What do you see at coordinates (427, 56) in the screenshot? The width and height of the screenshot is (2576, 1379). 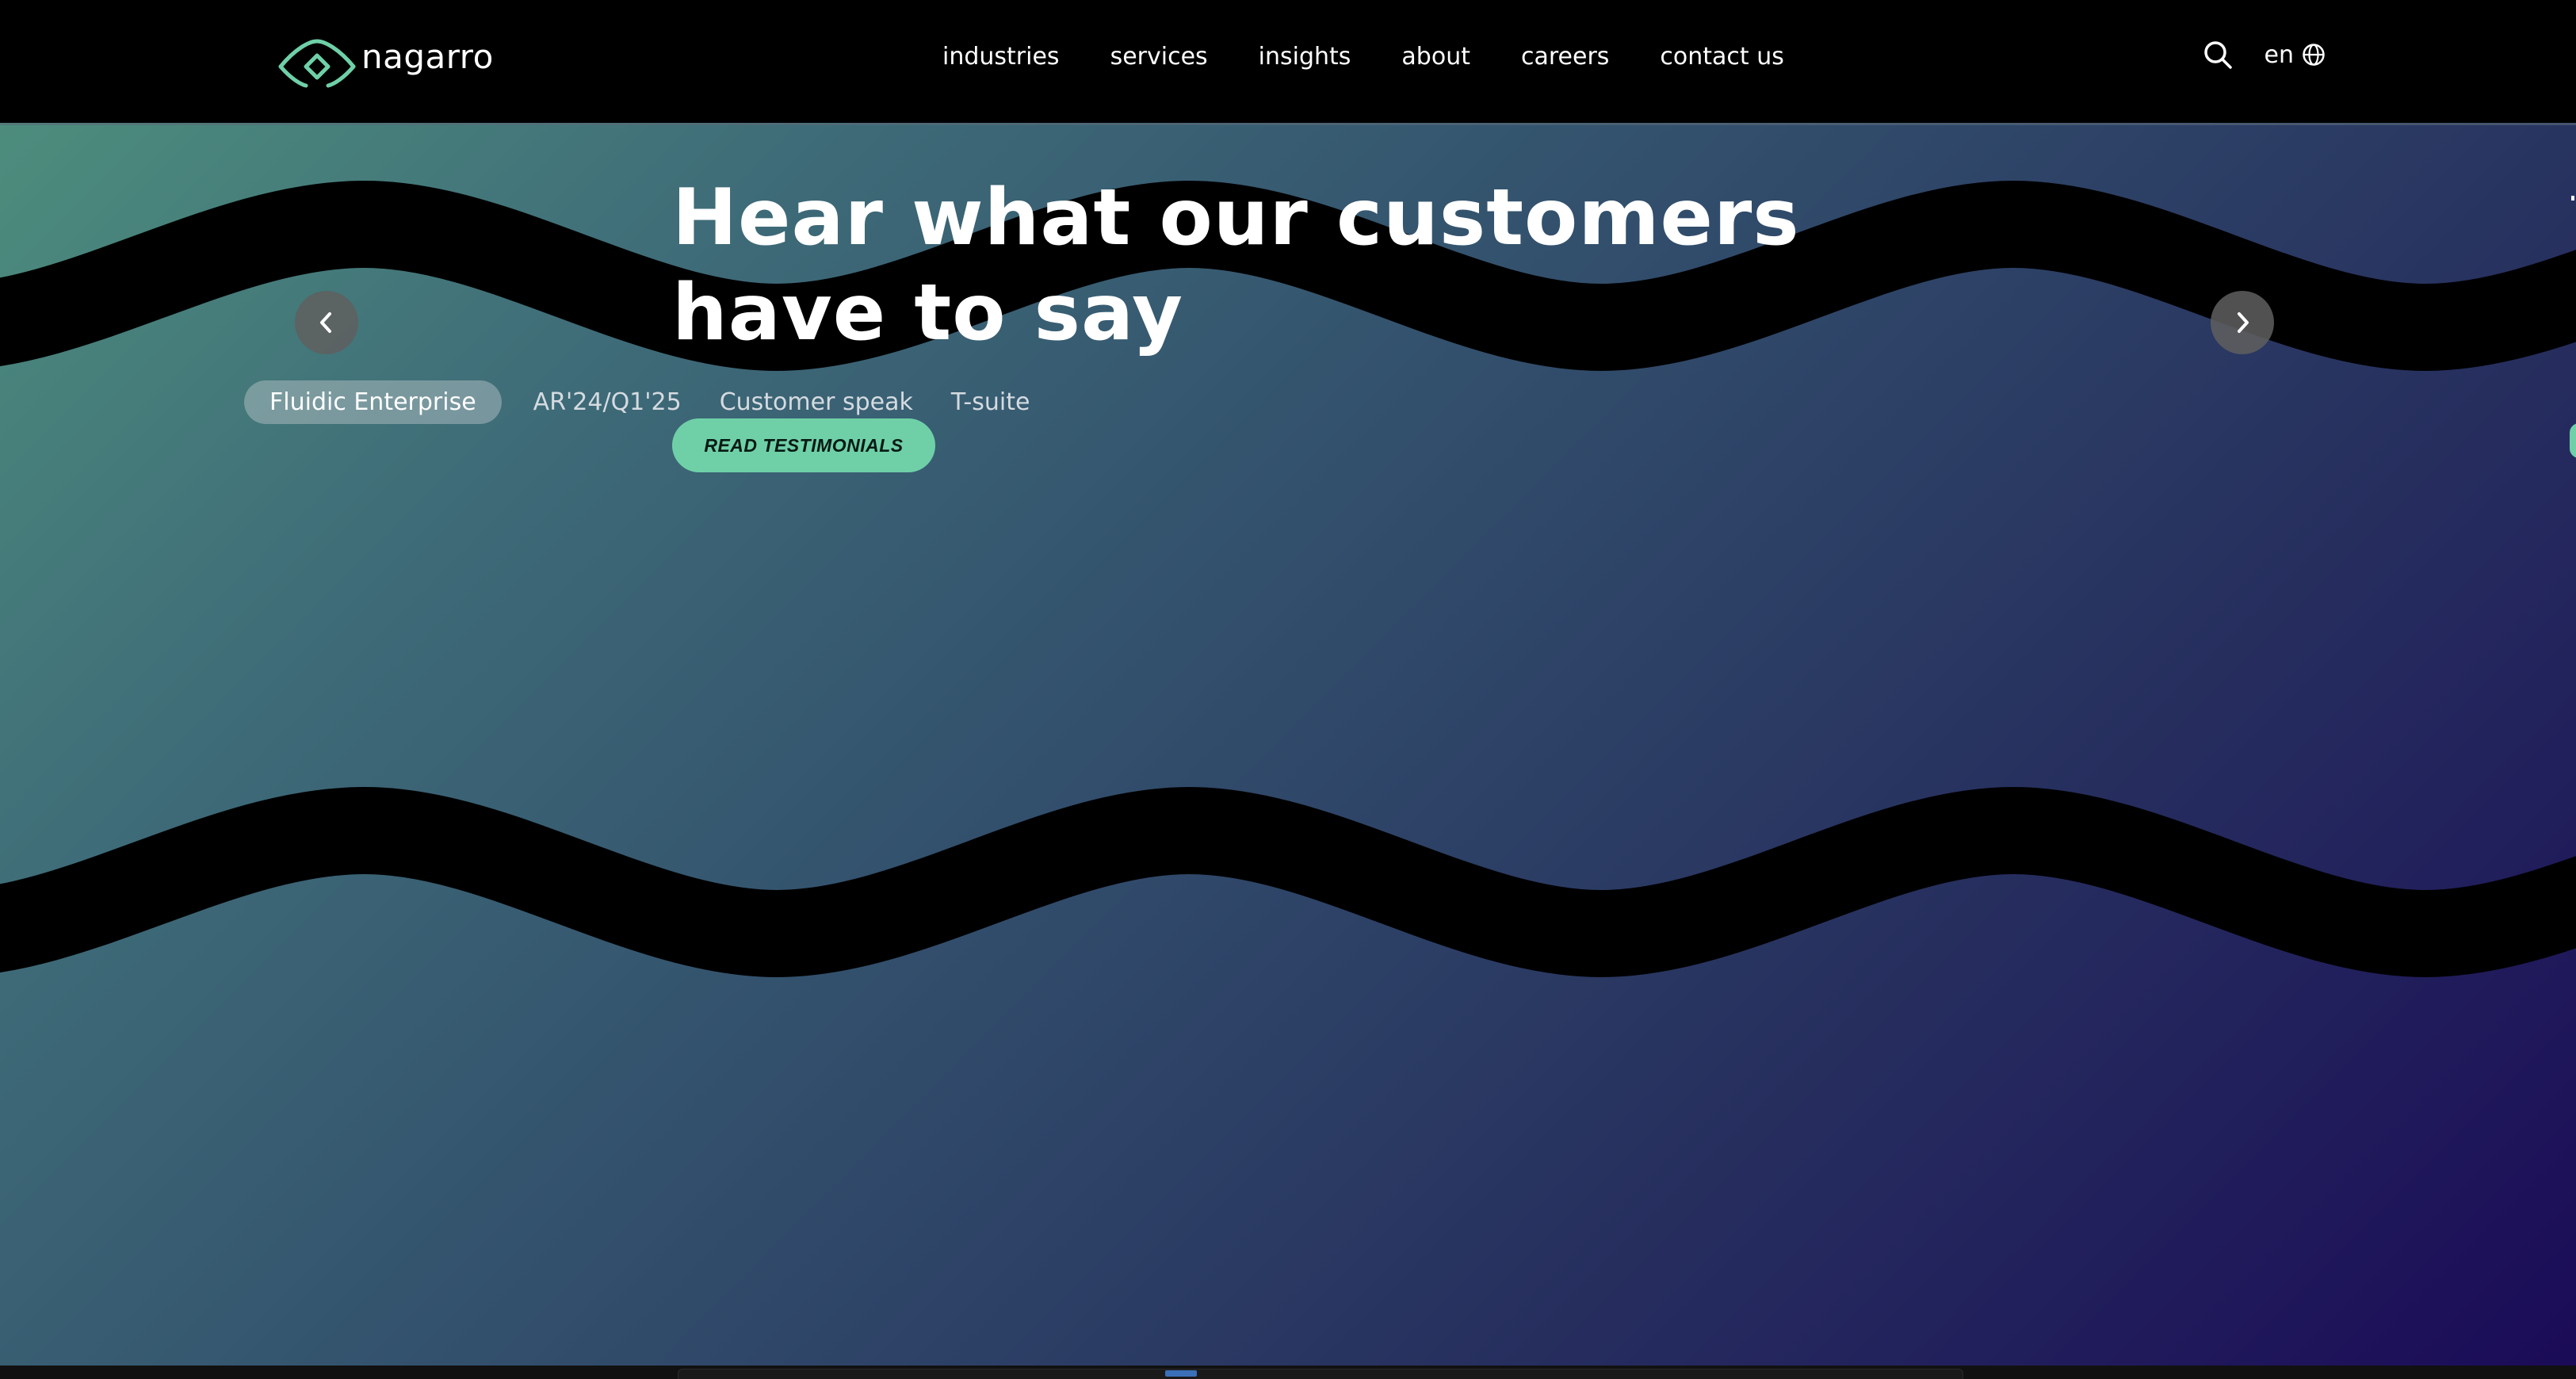 I see `brand-name: nagarro` at bounding box center [427, 56].